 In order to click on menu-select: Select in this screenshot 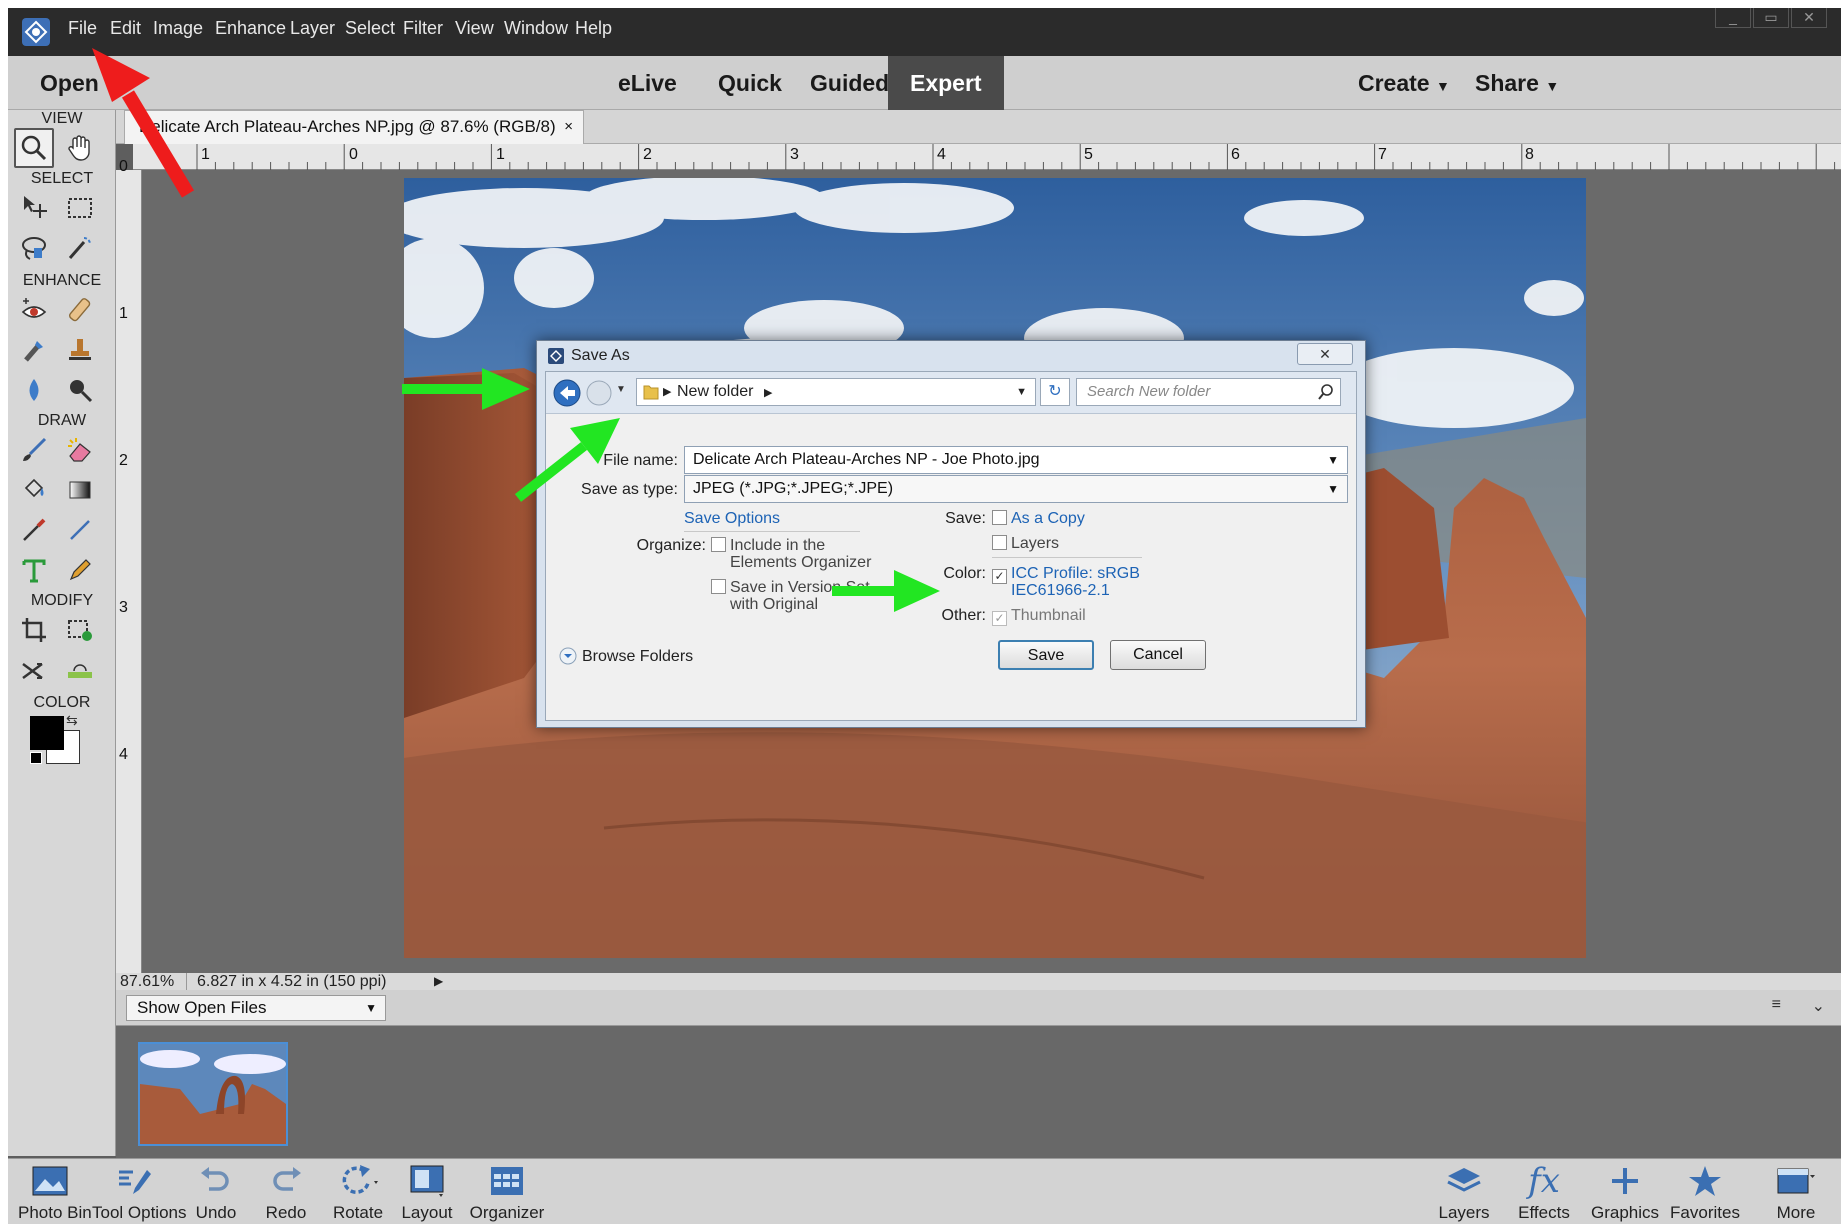, I will do `click(370, 28)`.